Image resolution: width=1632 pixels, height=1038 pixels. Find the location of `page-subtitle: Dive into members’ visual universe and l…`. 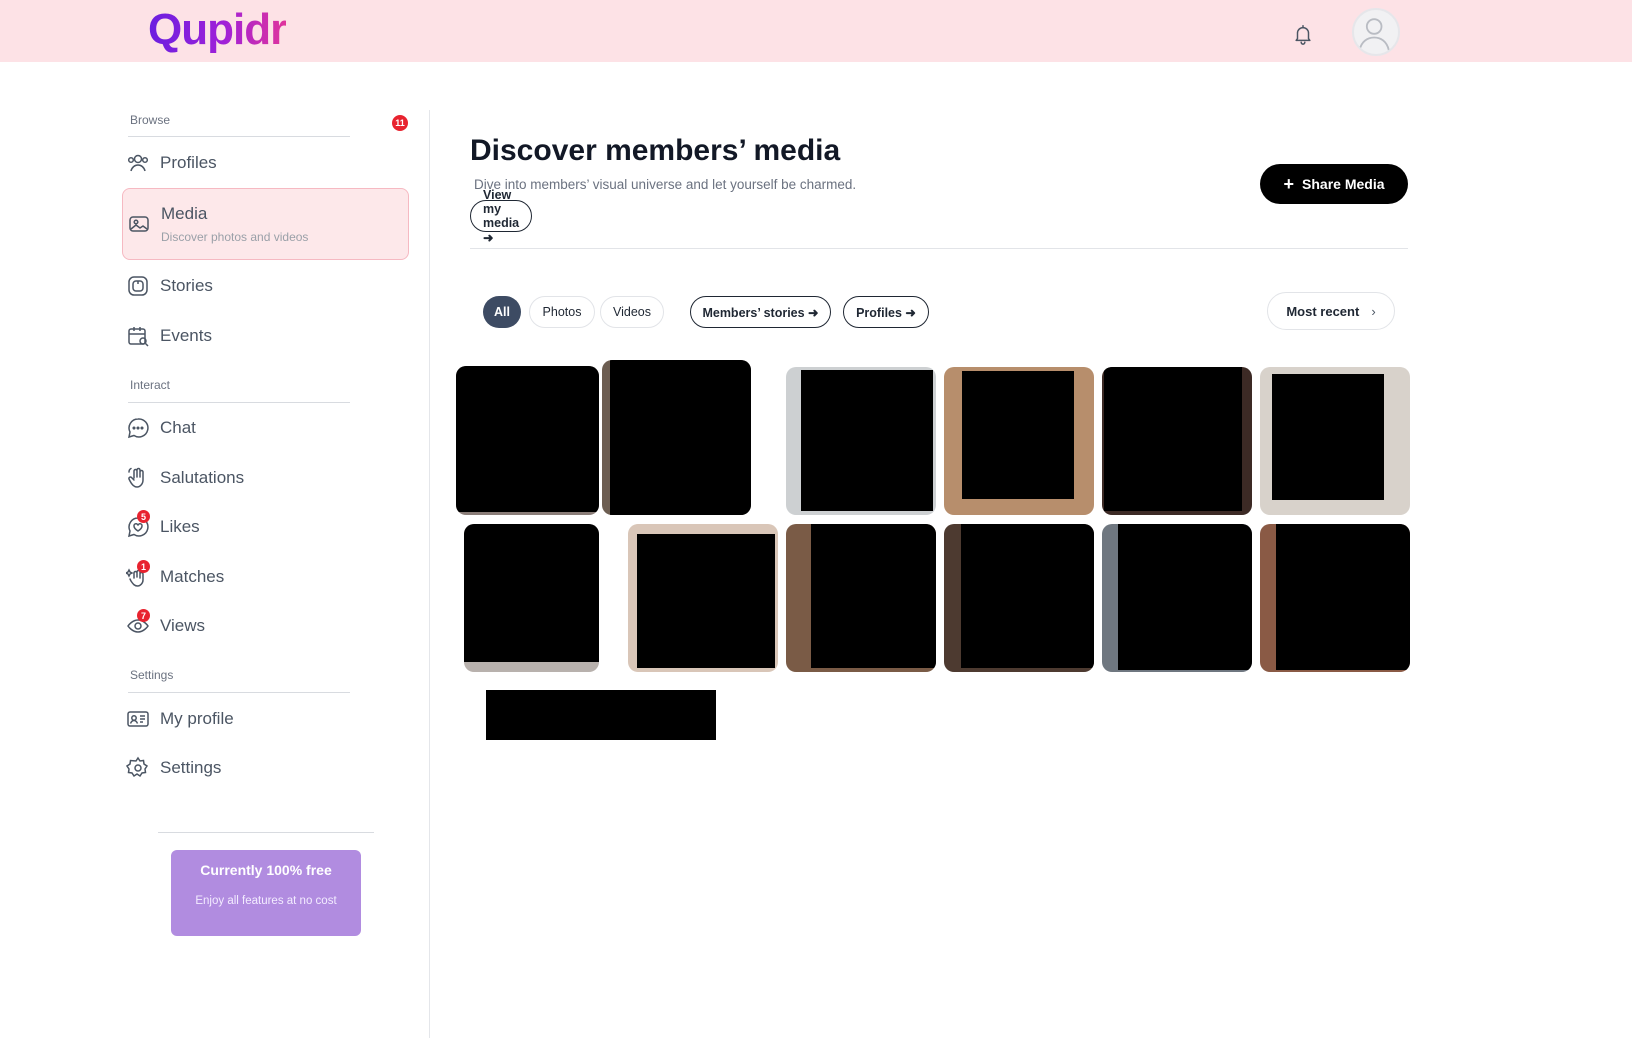

page-subtitle: Dive into members’ visual universe and l… is located at coordinates (665, 184).